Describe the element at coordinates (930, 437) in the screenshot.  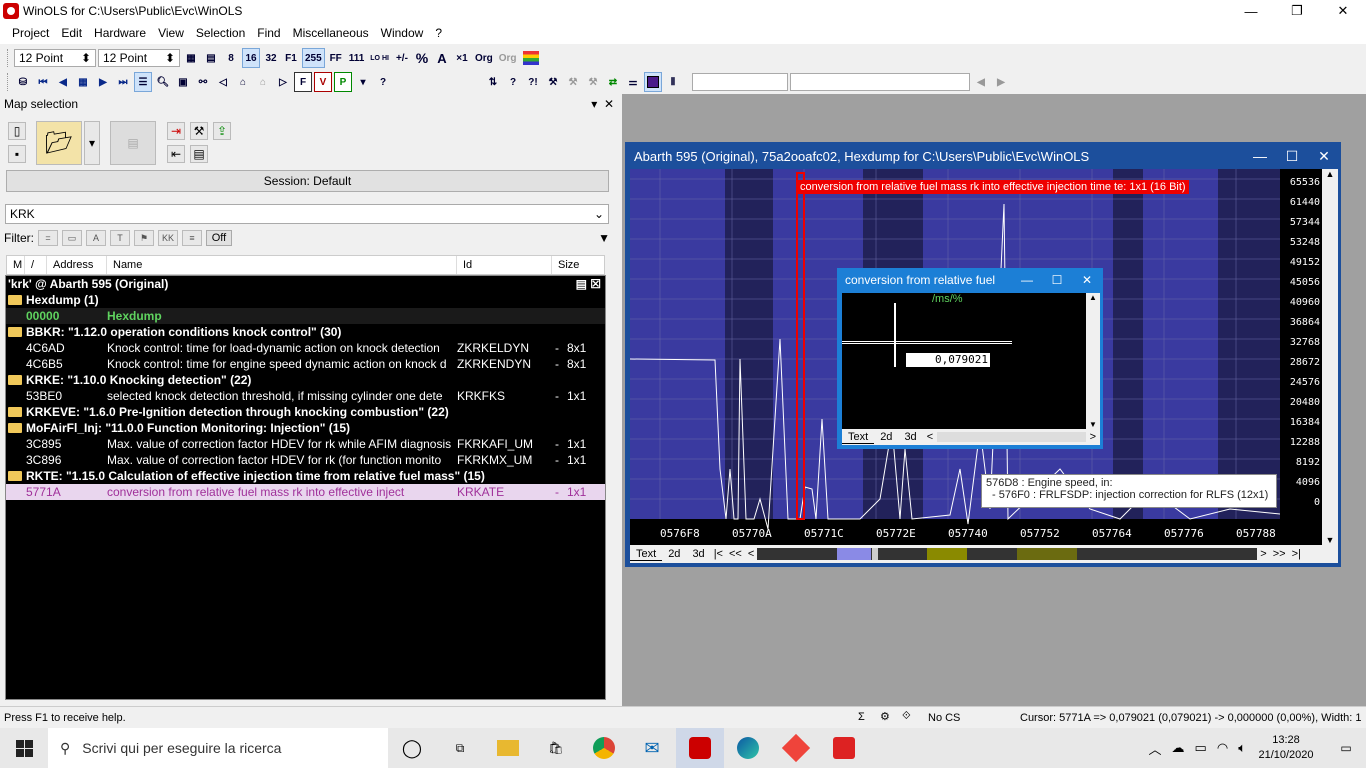
I see `map-scroll-left-icon: <` at that location.